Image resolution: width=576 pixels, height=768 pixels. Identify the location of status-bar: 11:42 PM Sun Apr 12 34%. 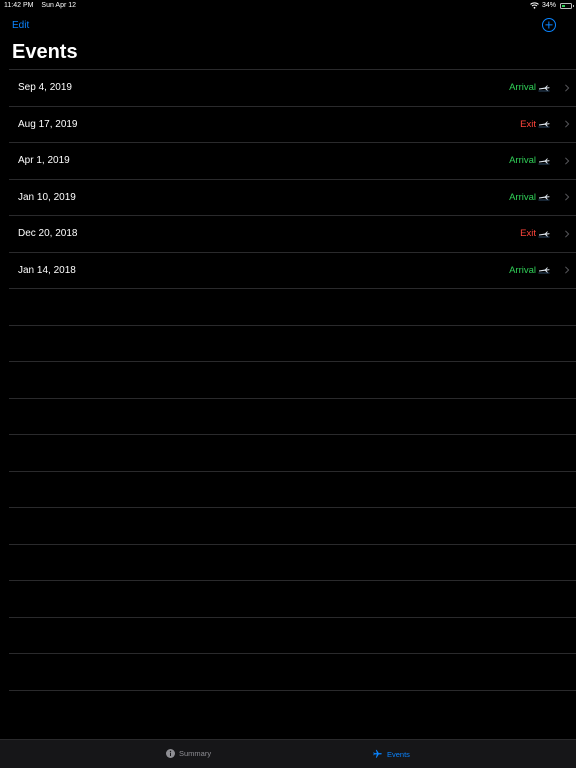
(288, 6).